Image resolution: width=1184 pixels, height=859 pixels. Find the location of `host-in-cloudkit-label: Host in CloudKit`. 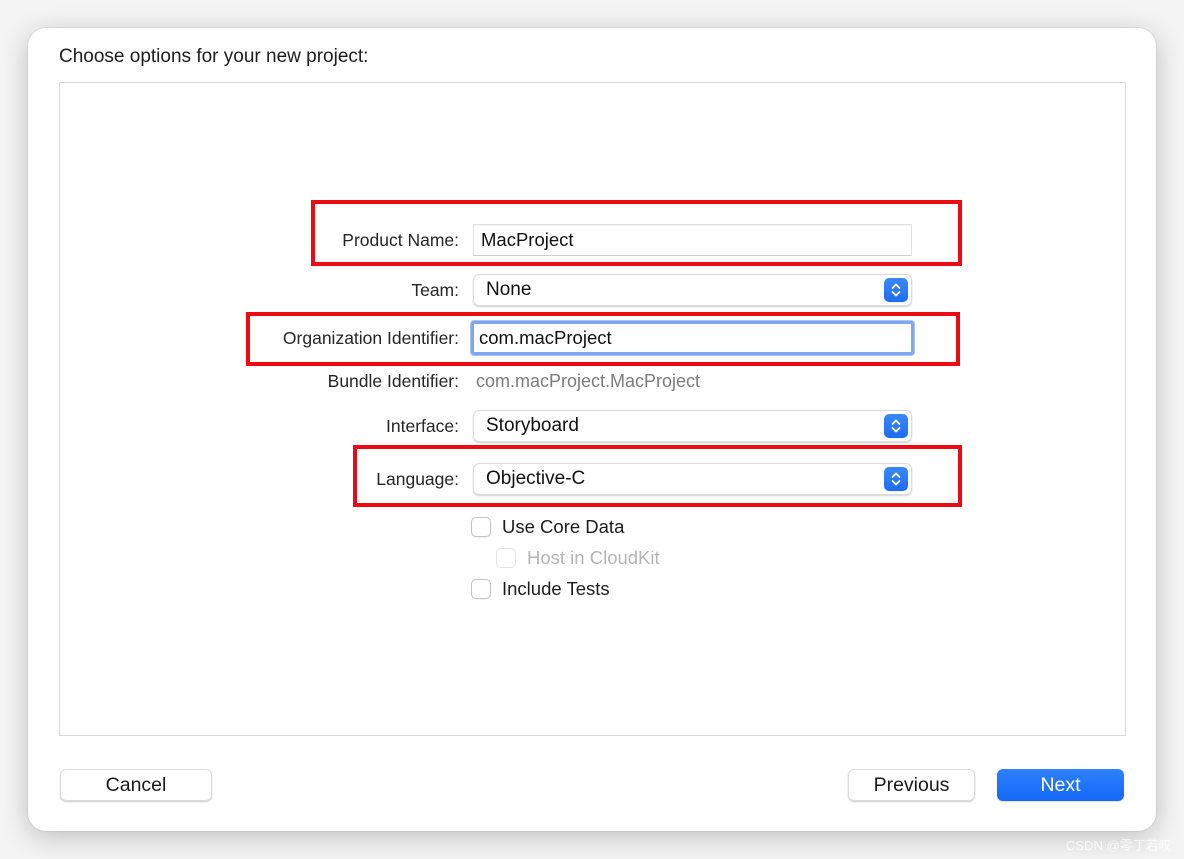

host-in-cloudkit-label: Host in CloudKit is located at coordinates (593, 557).